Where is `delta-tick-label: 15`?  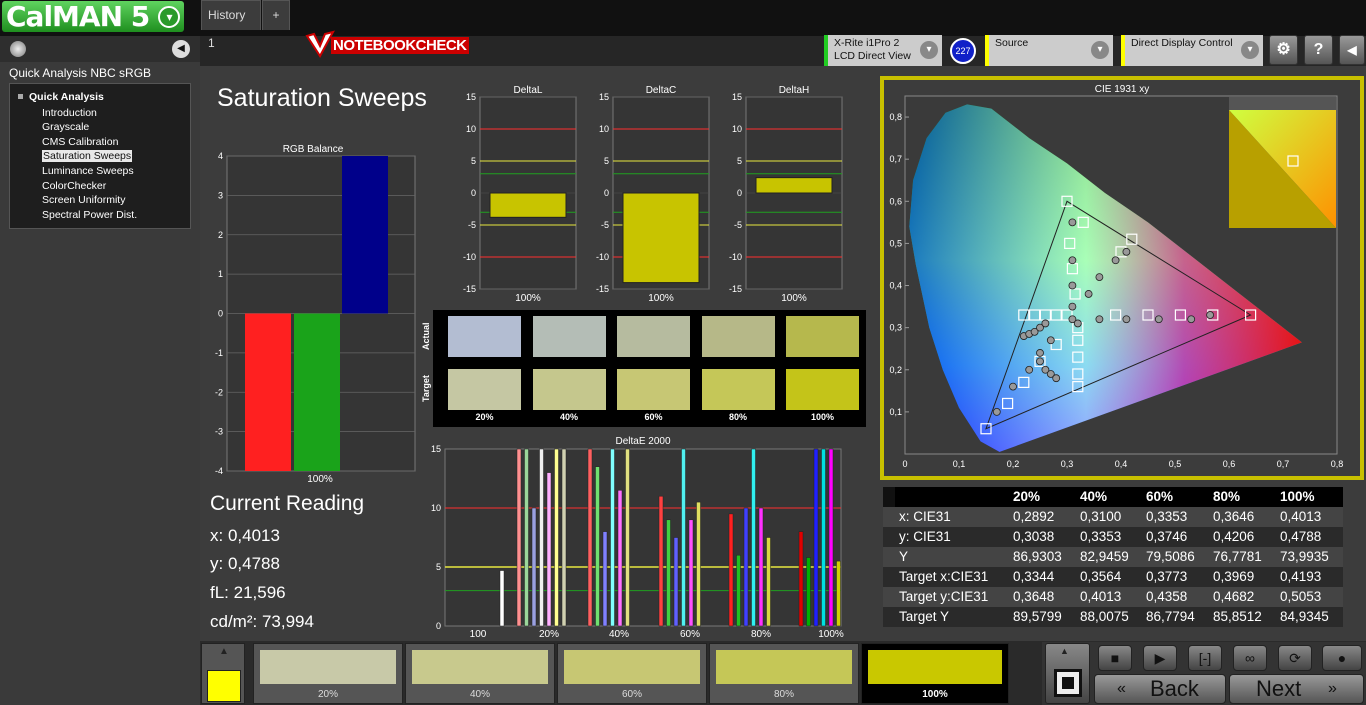 delta-tick-label: 15 is located at coordinates (604, 97).